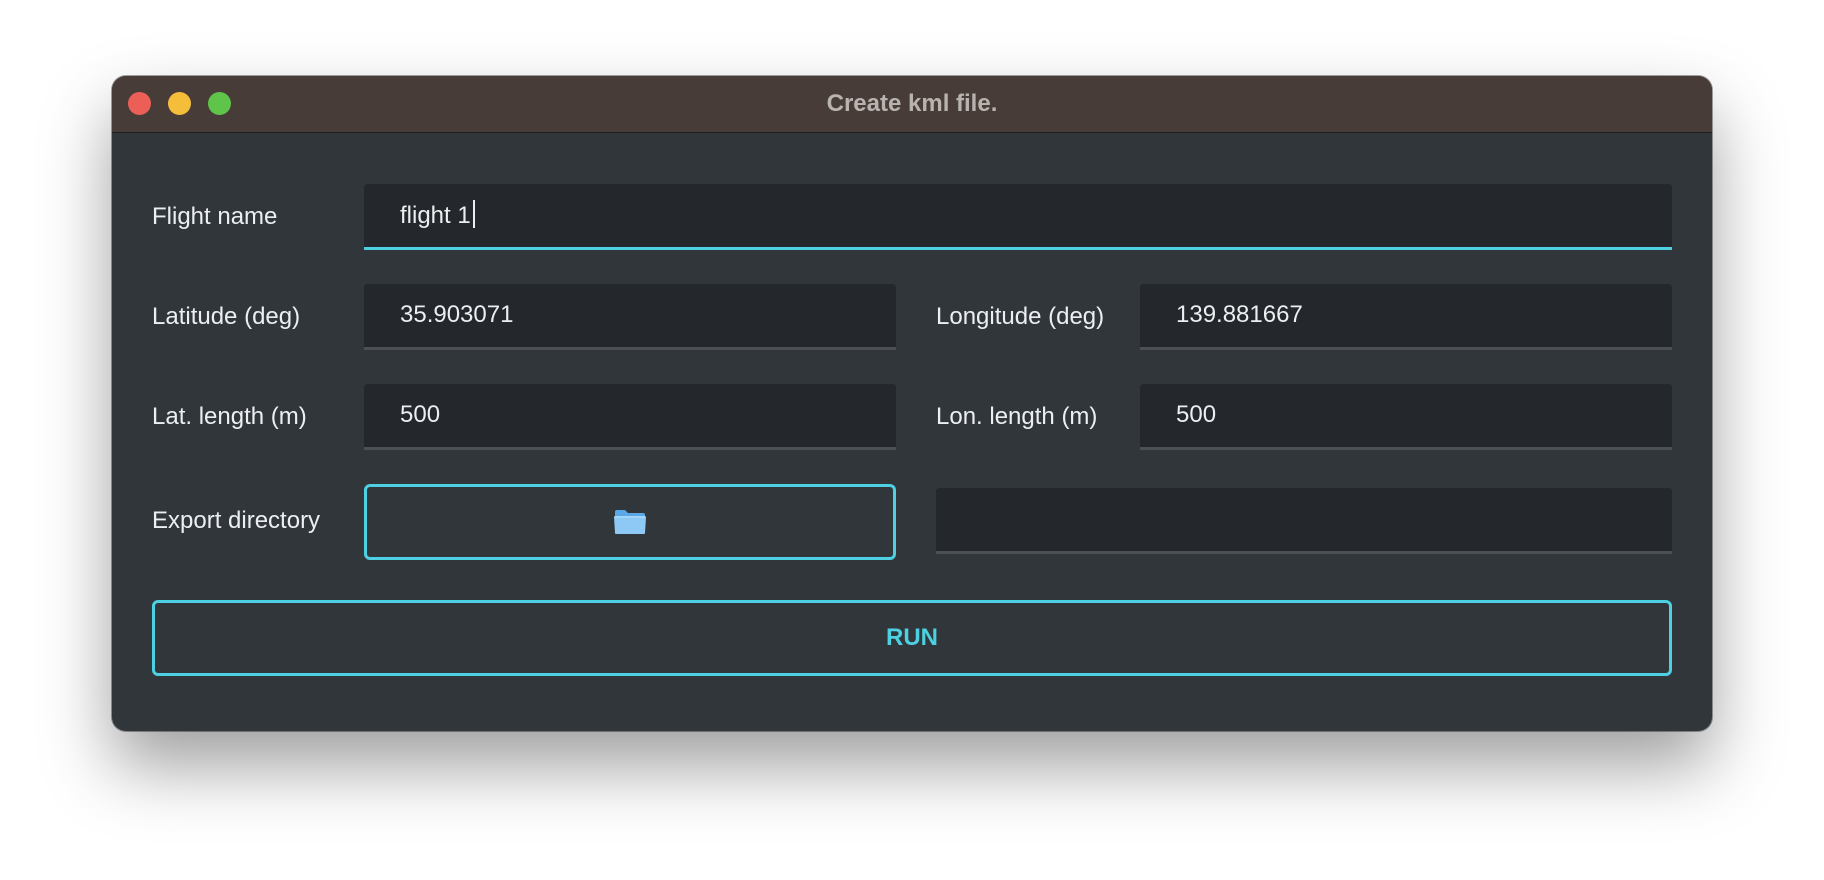 The image size is (1824, 880). I want to click on lon-length-label: Lon. length (m), so click(1017, 416).